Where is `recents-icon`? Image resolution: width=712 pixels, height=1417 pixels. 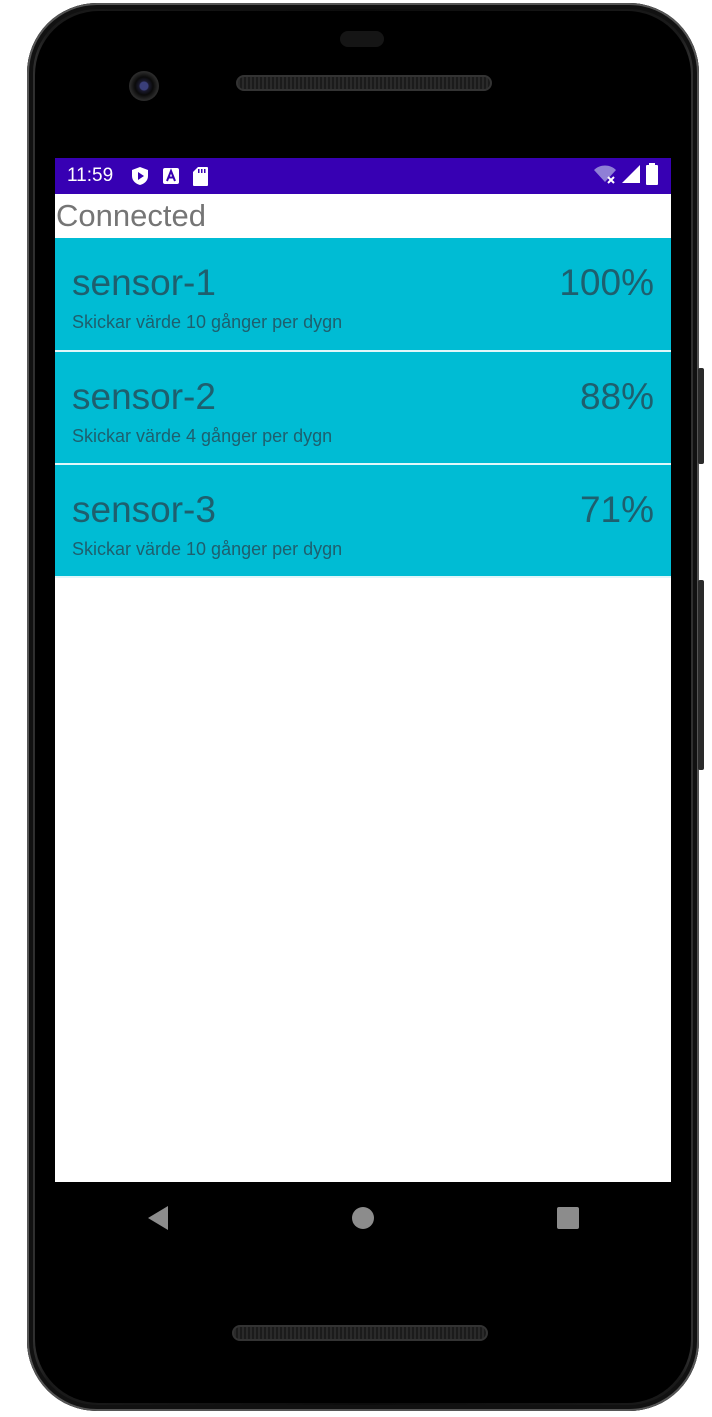 recents-icon is located at coordinates (568, 1218).